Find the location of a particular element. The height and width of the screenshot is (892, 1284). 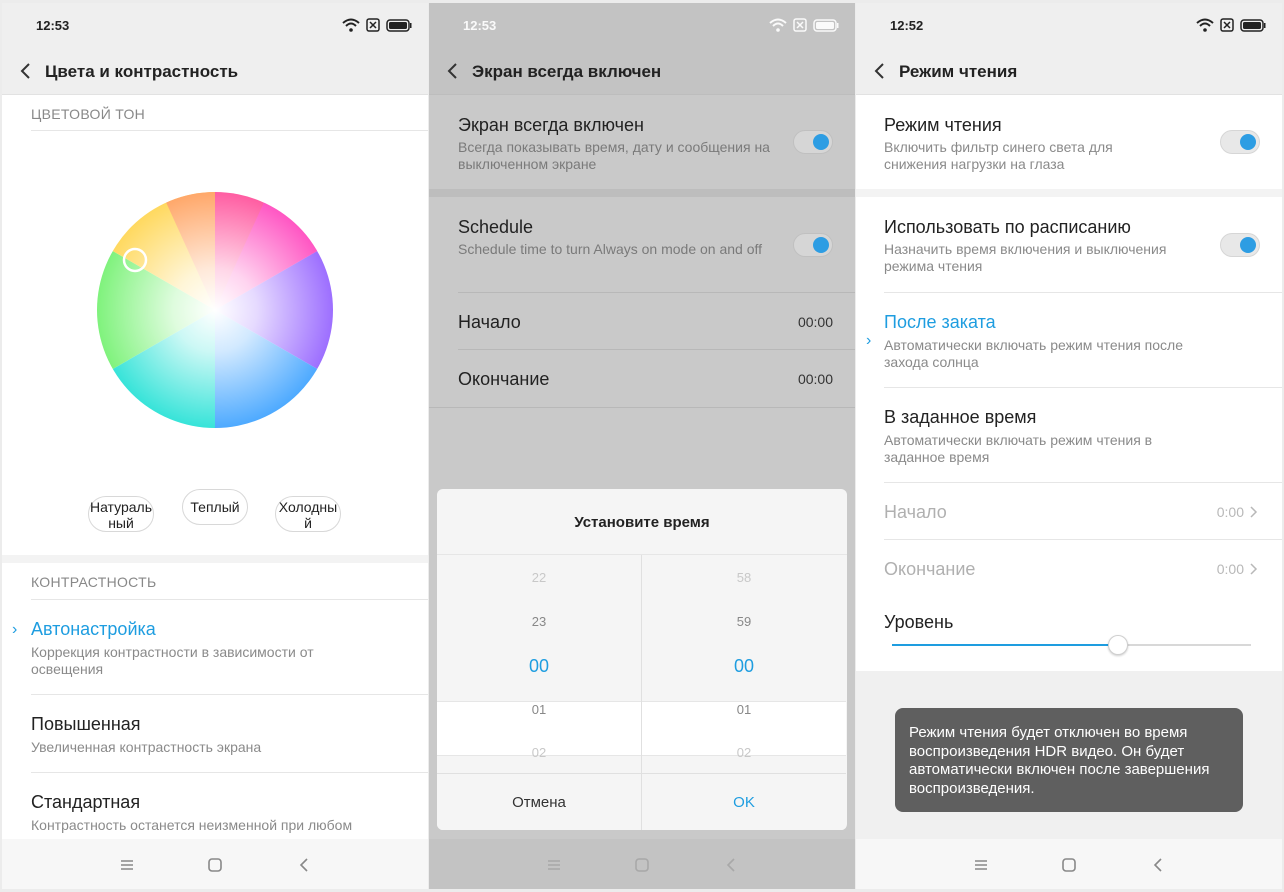

tone-warm-button: Теплый is located at coordinates (215, 507).